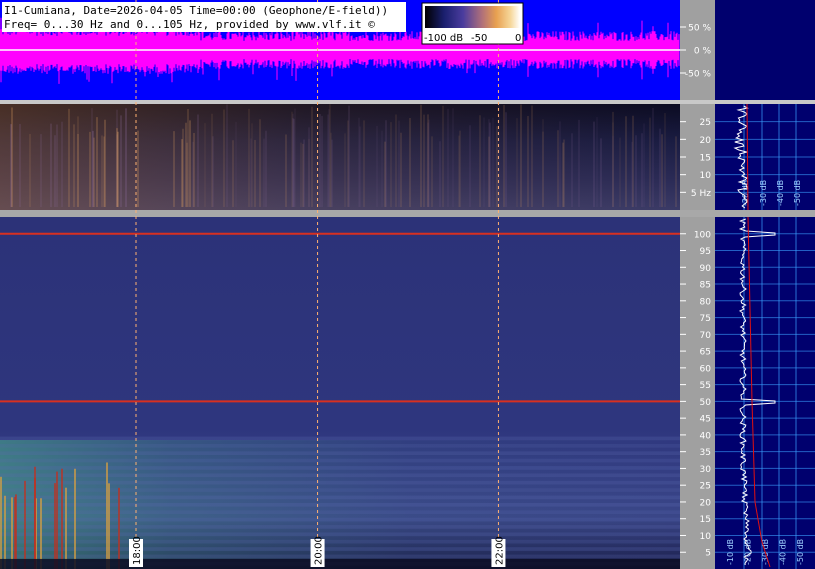 Image resolution: width=815 pixels, height=569 pixels. What do you see at coordinates (705, 286) in the screenshot?
I see `spectrogram-high-tick-label: 85` at bounding box center [705, 286].